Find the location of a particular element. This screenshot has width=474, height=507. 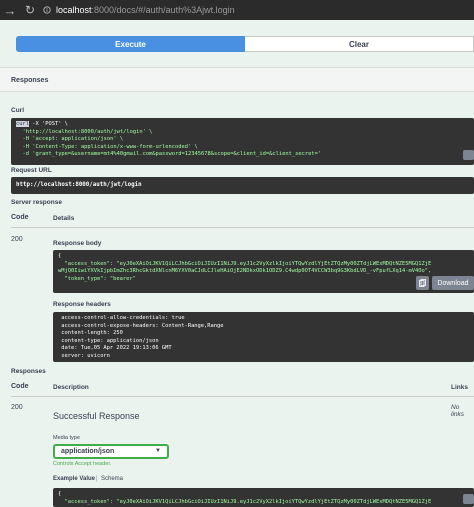

download-button: Download is located at coordinates (453, 283).